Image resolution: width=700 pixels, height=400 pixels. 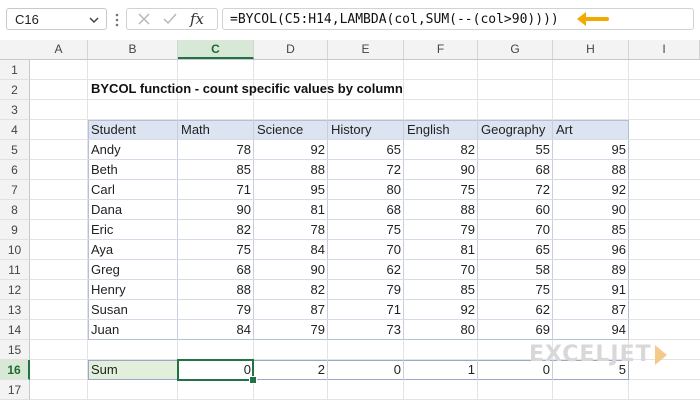 What do you see at coordinates (15, 310) in the screenshot?
I see `row-header-13: 13` at bounding box center [15, 310].